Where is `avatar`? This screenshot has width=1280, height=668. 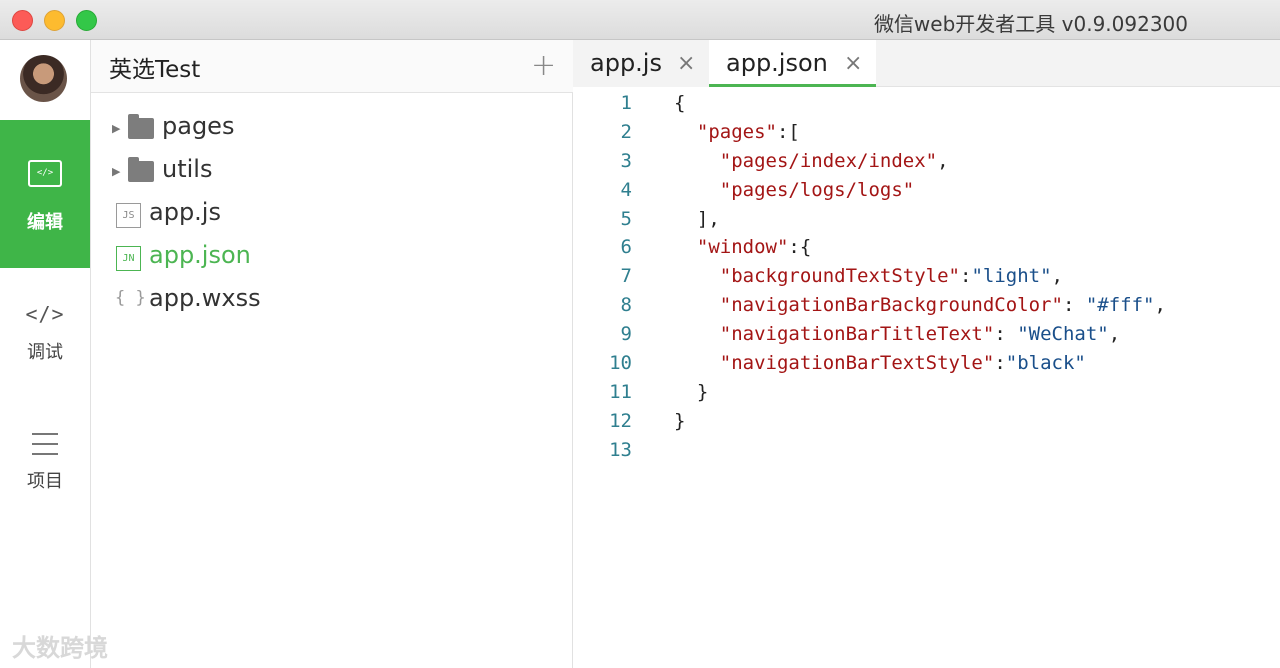 avatar is located at coordinates (43, 78).